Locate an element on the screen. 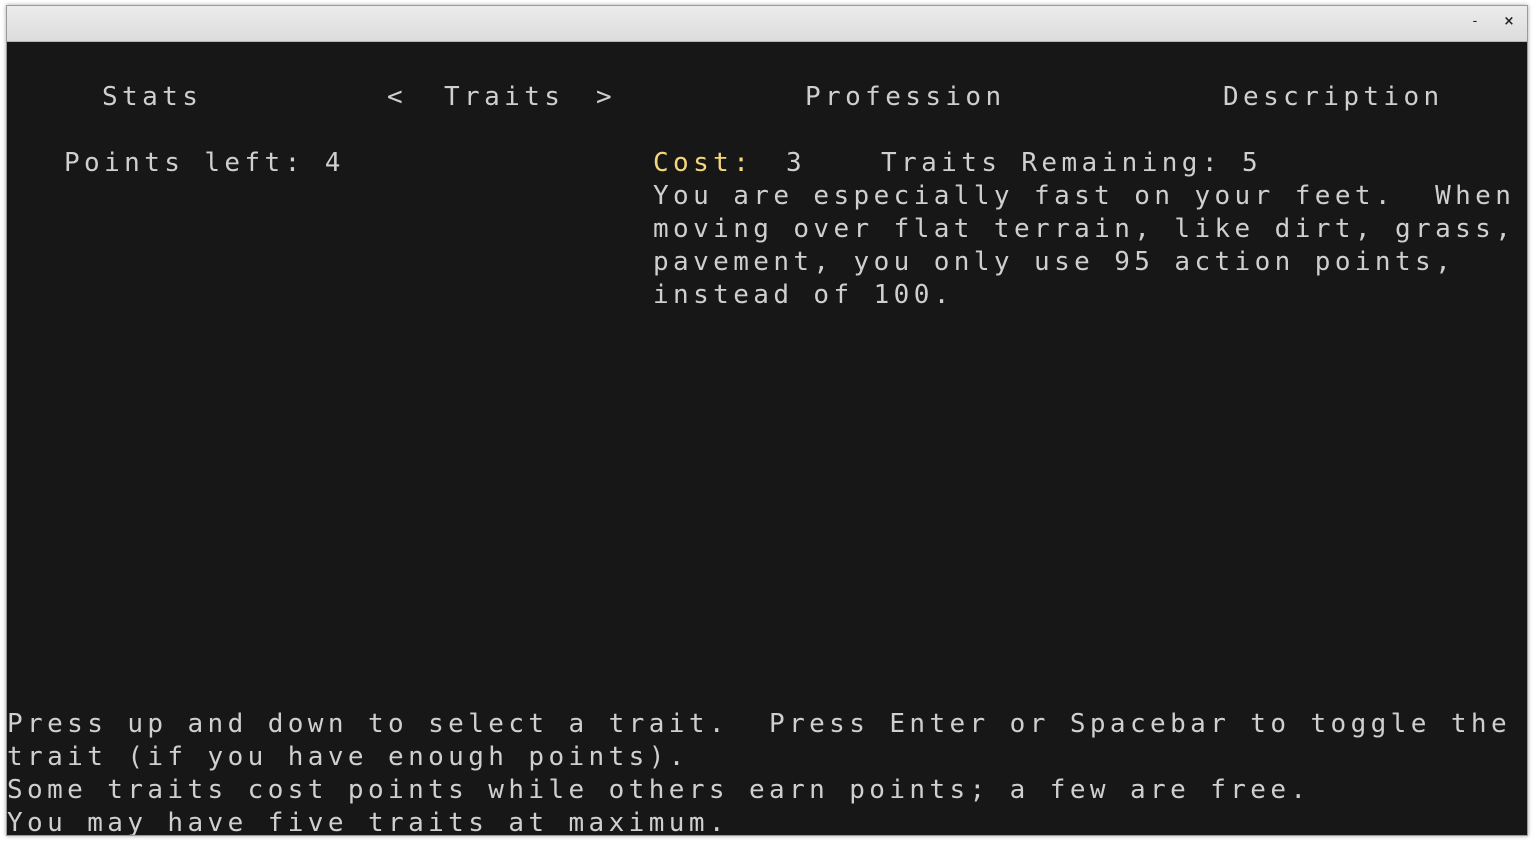 The image size is (1536, 843). cost-label: Cost: is located at coordinates (703, 163).